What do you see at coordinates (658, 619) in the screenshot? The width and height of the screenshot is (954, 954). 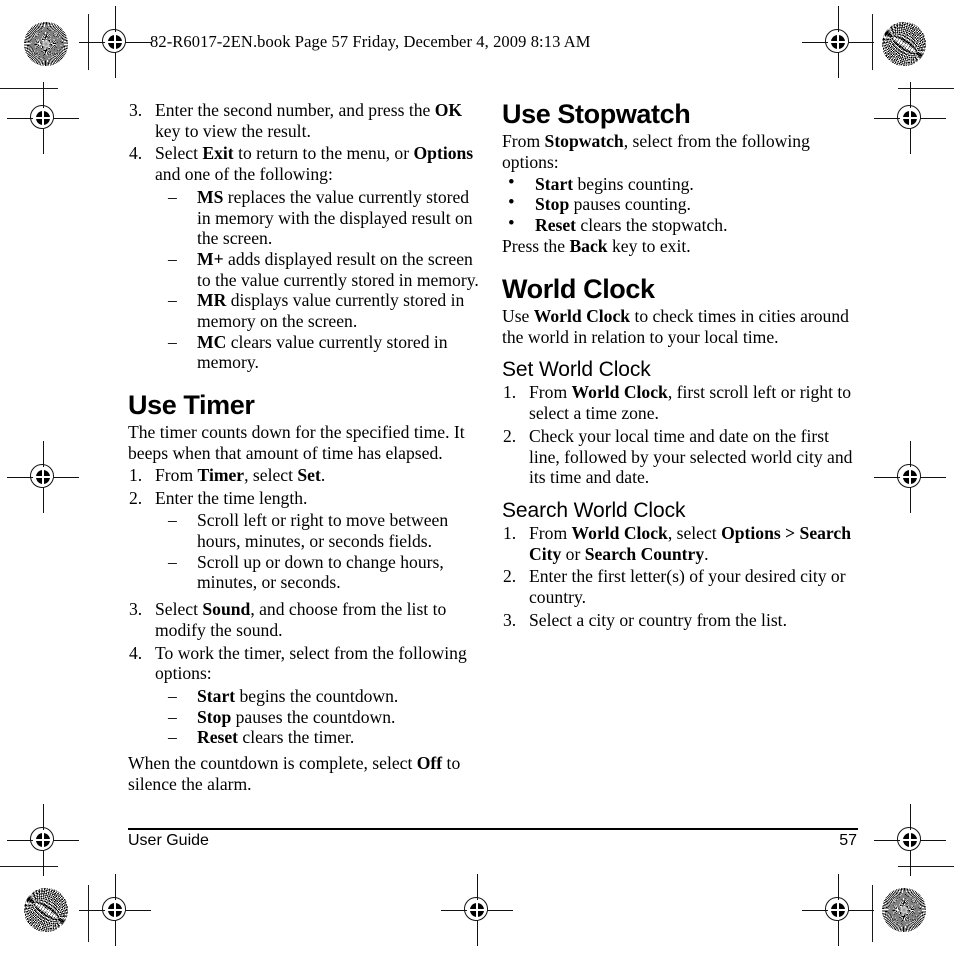 I see `list-item-text: Select a city or country from the list.` at bounding box center [658, 619].